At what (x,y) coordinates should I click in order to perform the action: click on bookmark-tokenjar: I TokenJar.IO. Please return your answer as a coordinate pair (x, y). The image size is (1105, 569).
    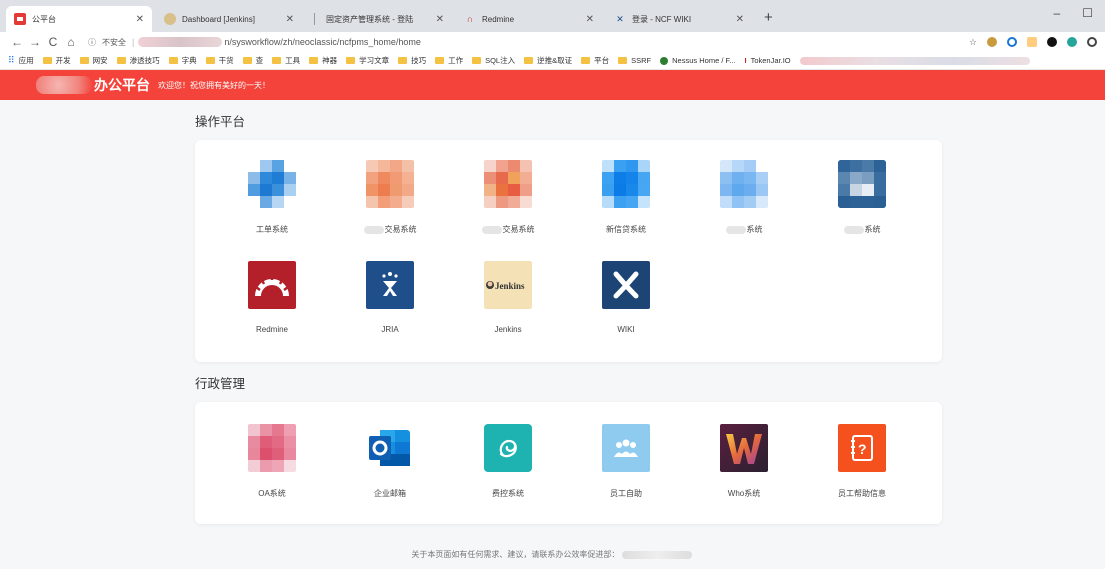
    Looking at the image, I should click on (768, 60).